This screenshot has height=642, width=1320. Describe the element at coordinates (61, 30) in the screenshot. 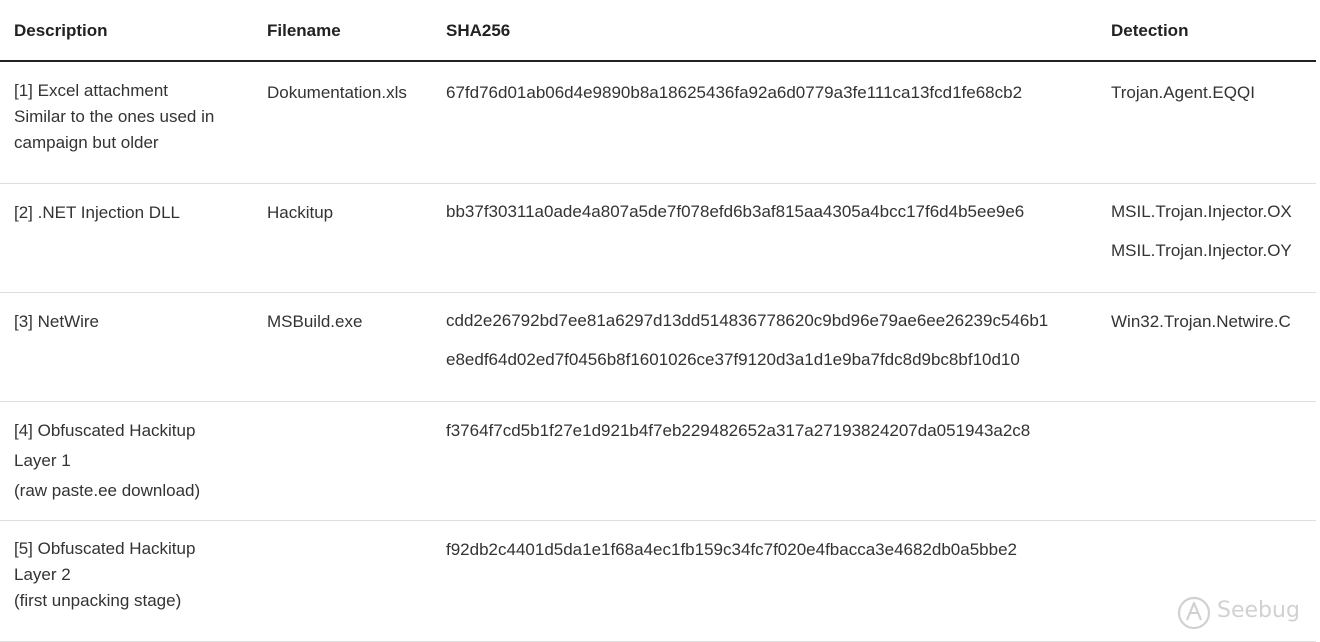

I see `header-description: Description` at that location.